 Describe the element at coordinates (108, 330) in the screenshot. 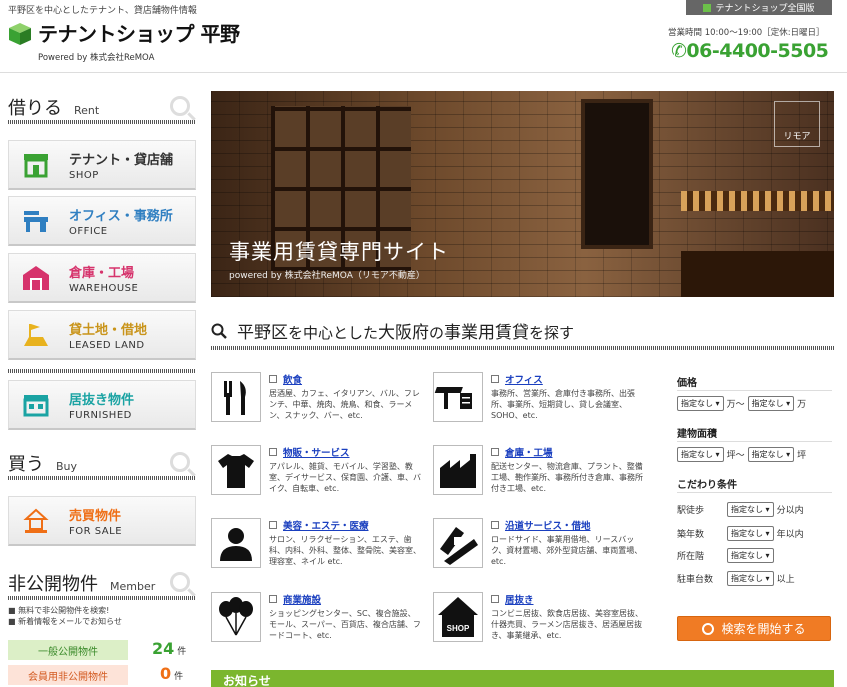

I see `nav-land-label: 貸土地・借地` at that location.